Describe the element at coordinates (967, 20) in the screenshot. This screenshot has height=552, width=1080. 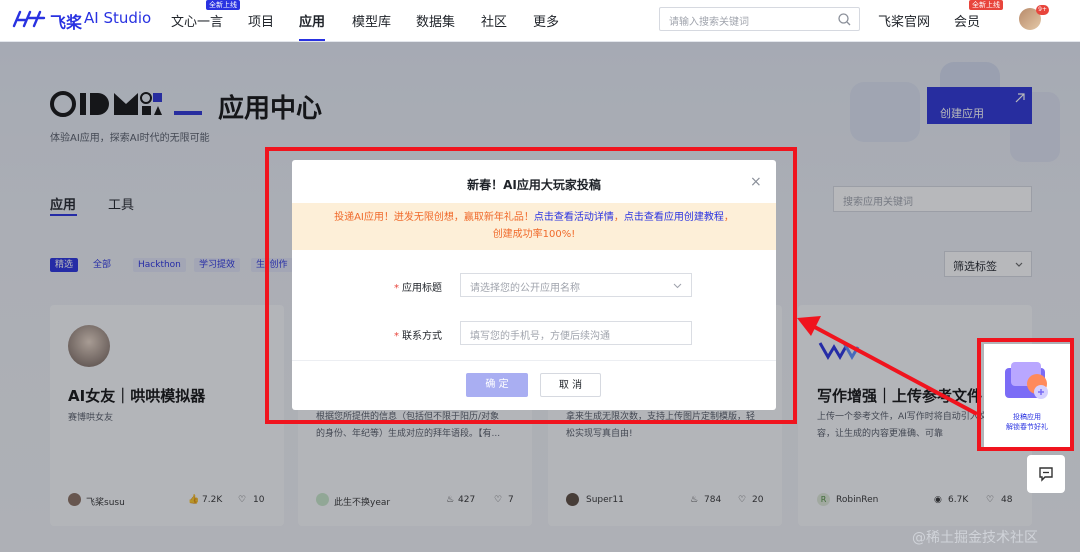
I see `nav-member: 会员` at that location.